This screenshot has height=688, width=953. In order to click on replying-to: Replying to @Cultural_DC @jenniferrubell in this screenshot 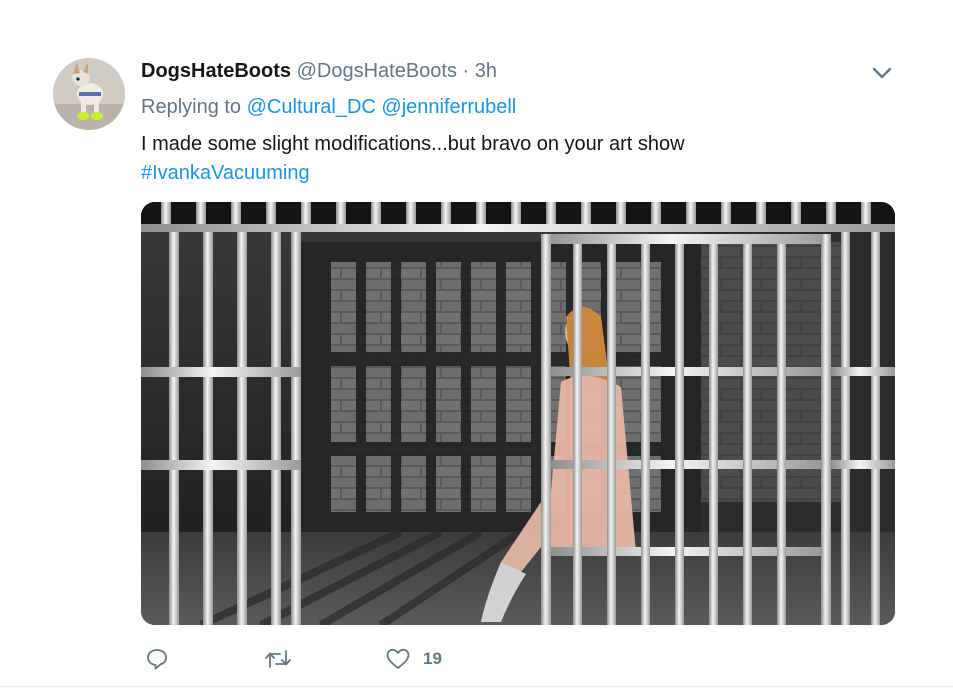, I will do `click(328, 107)`.